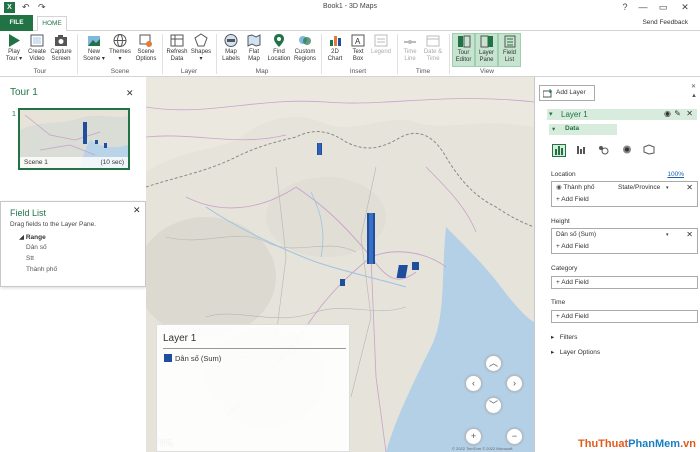 The width and height of the screenshot is (700, 452). Describe the element at coordinates (14, 114) in the screenshot. I see `scene-number: 1` at that location.